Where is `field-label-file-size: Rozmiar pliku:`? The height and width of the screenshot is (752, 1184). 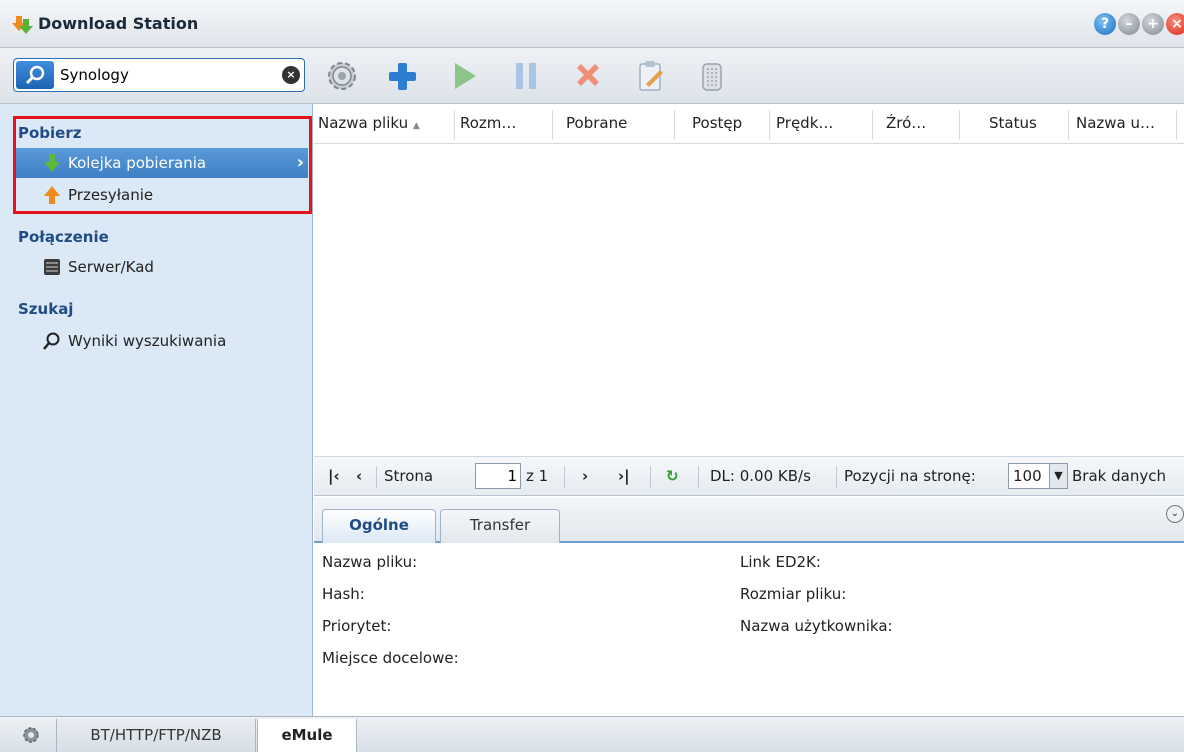
field-label-file-size: Rozmiar pliku: is located at coordinates (793, 594).